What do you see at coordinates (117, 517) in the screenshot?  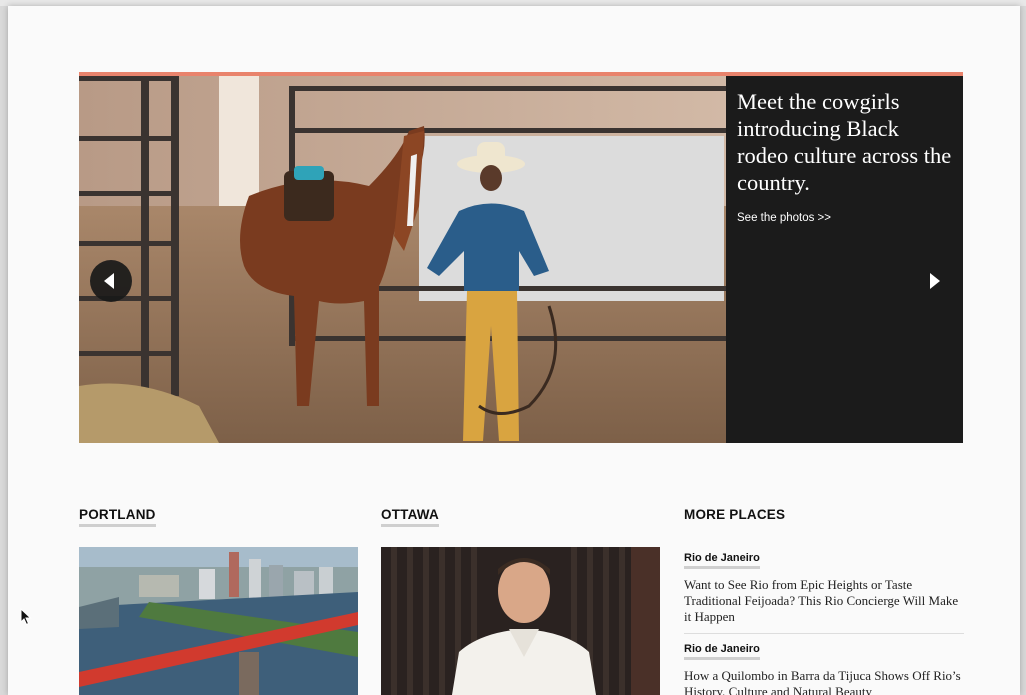 I see `section-title-portland: PORTLAND` at bounding box center [117, 517].